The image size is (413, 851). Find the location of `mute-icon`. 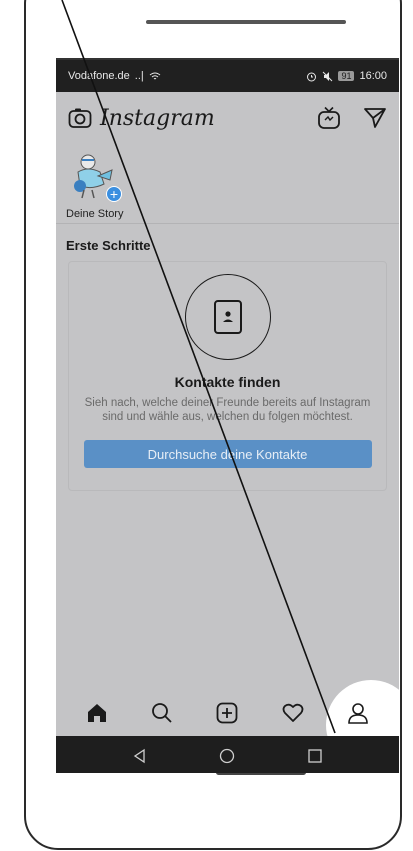

mute-icon is located at coordinates (328, 76).